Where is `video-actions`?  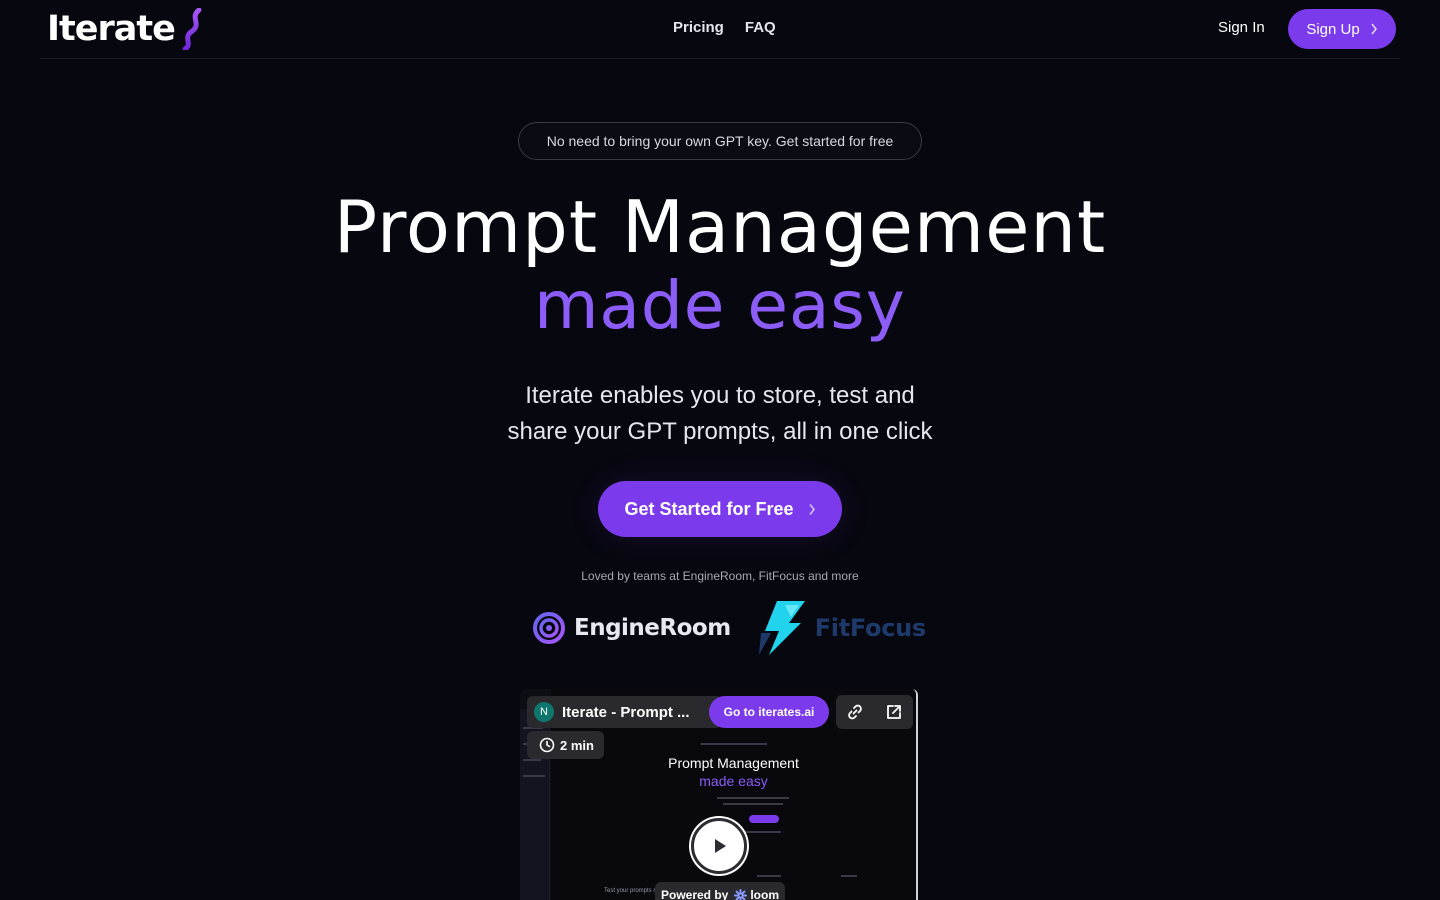 video-actions is located at coordinates (874, 712).